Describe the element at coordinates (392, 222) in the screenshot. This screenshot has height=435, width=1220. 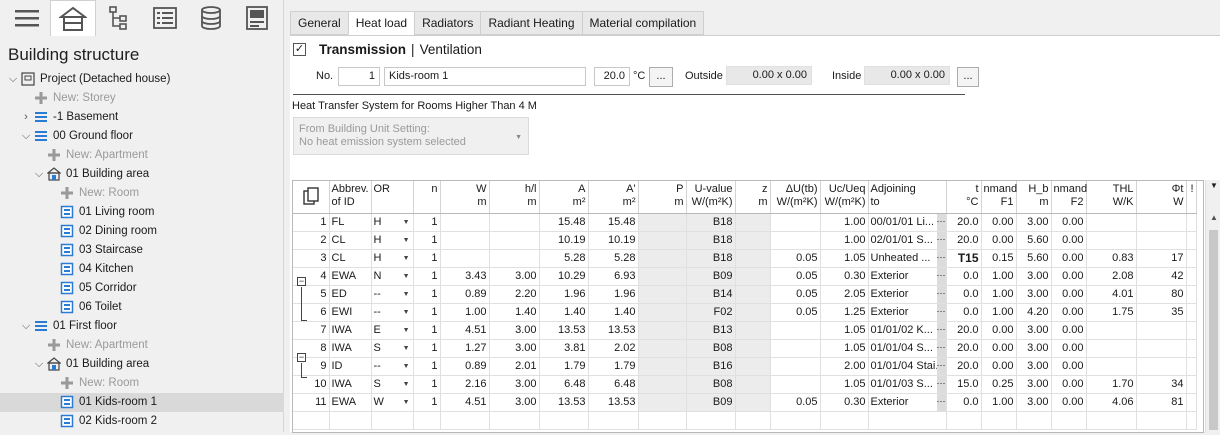
I see `cell-or: H ▼` at that location.